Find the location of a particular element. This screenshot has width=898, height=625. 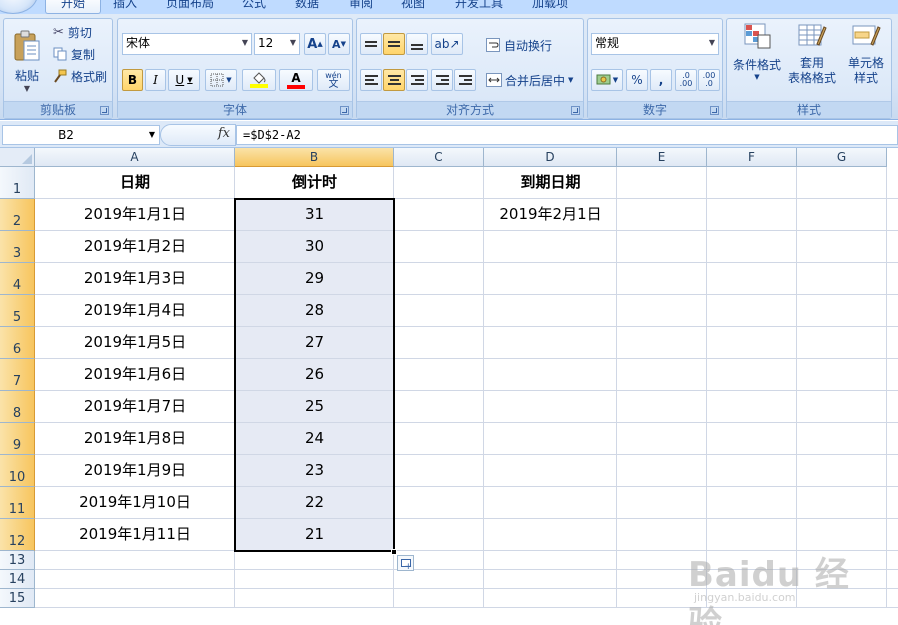

row-header-11: 11 is located at coordinates (17, 503).